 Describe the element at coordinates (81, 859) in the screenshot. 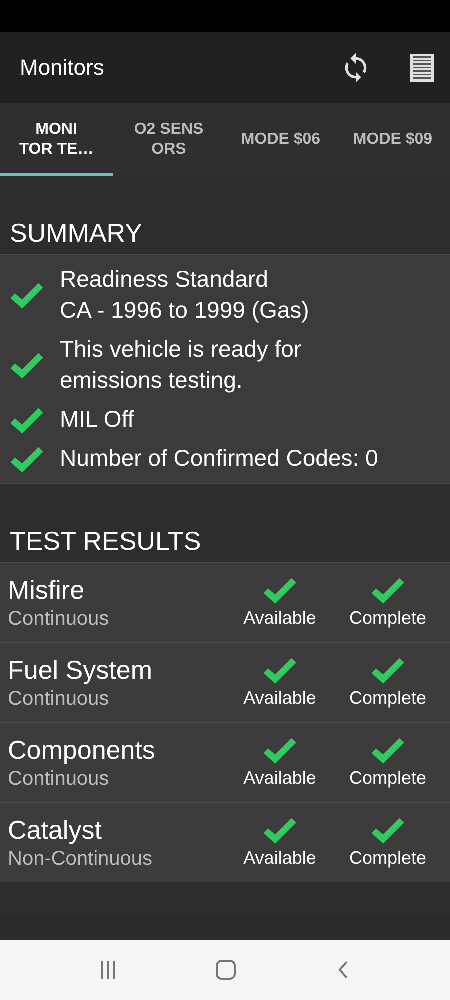

I see `test-type: Non-Continuous` at that location.